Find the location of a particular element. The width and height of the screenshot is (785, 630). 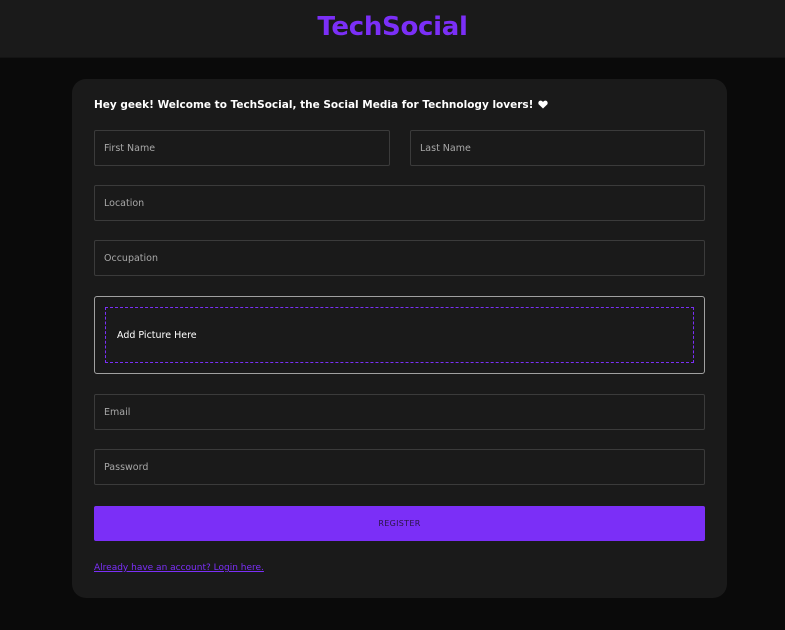

picture-dropzone: Add Picture Here is located at coordinates (399, 335).